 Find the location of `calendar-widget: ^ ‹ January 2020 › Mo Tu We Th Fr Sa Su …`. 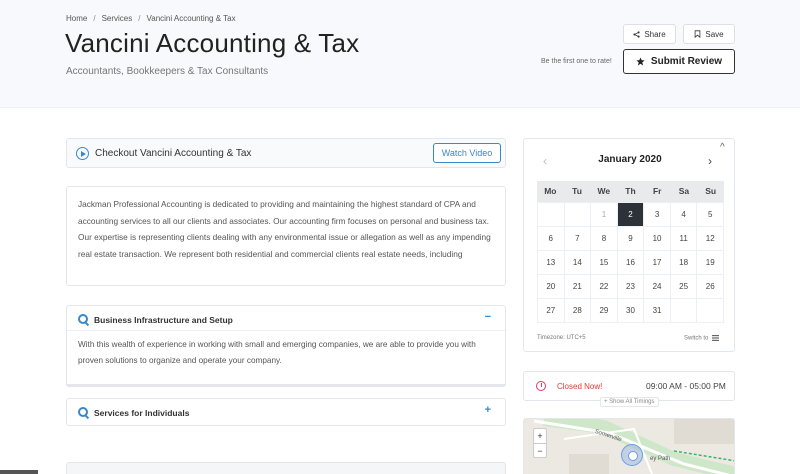

calendar-widget: ^ ‹ January 2020 › Mo Tu We Th Fr Sa Su … is located at coordinates (629, 245).